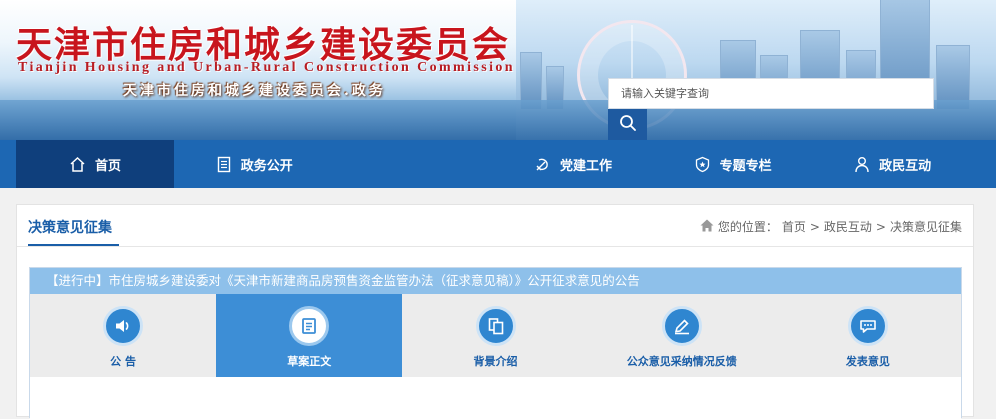 This screenshot has width=996, height=419. I want to click on section-divider, so click(495, 246).